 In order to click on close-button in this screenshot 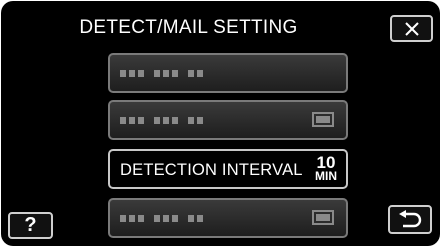, I will do `click(411, 28)`.